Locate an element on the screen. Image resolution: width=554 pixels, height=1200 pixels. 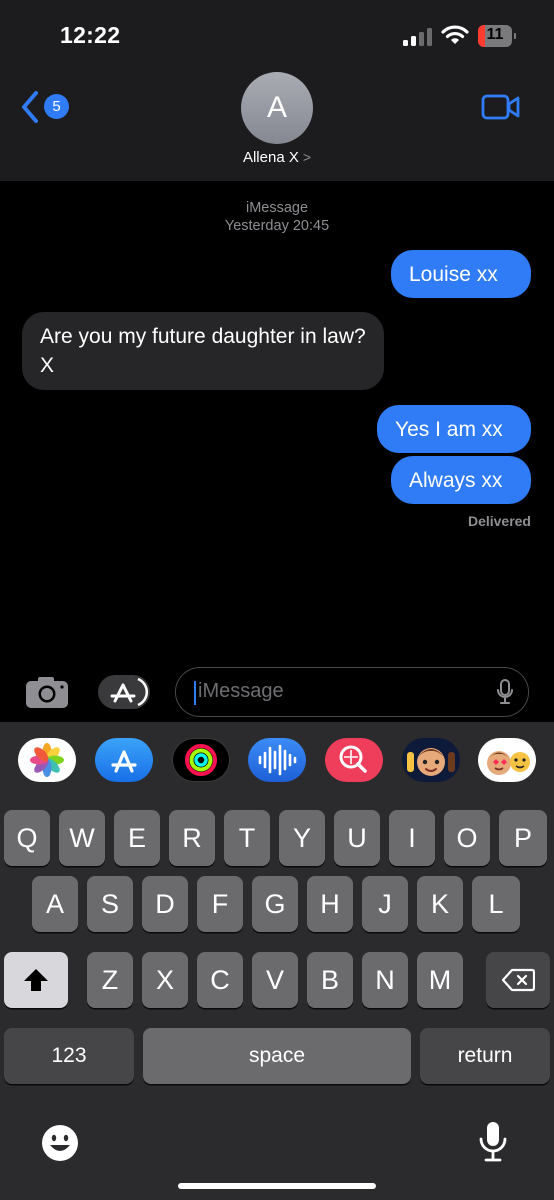
unread-count-badge: 5 is located at coordinates (56, 106).